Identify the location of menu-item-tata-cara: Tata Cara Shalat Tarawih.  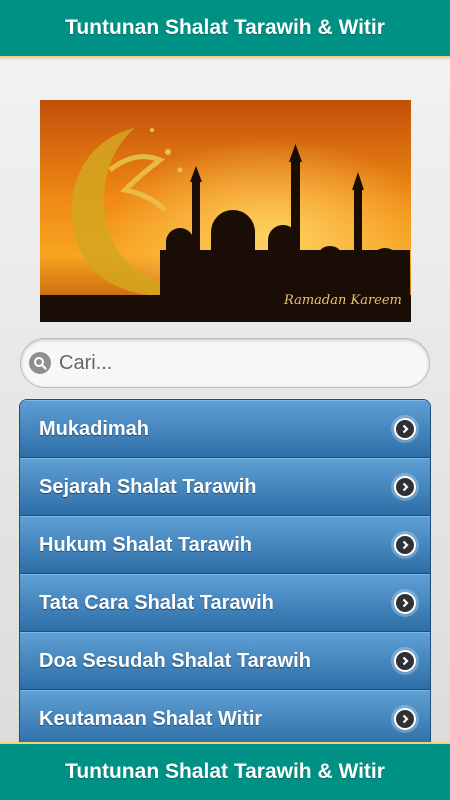
(225, 603).